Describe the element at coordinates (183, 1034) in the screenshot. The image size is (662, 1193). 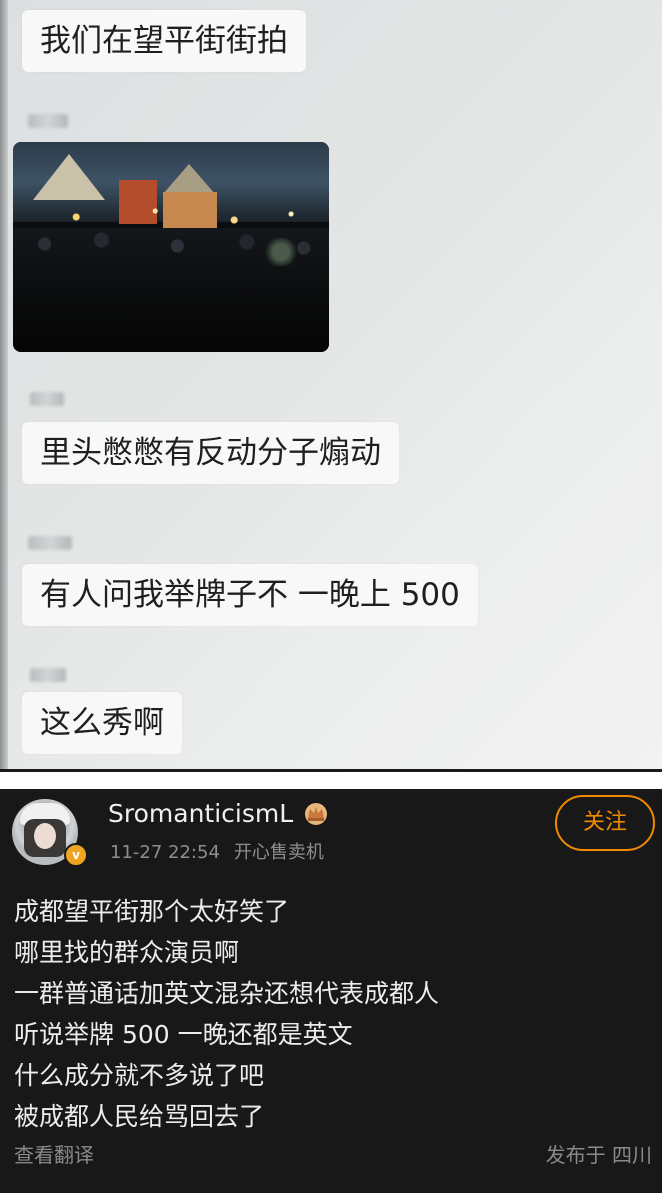
I see `post-line: 听说举牌 500 一晚还都是英文` at that location.